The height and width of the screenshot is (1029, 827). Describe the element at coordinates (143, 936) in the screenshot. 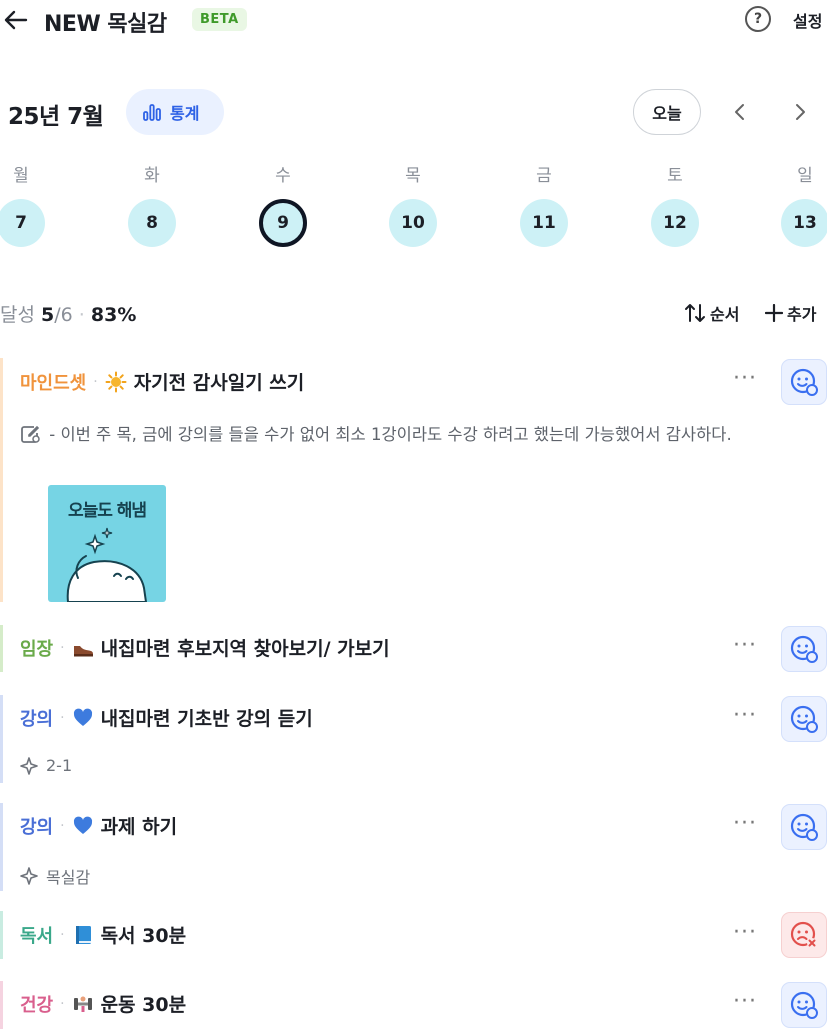

I see `task-title: 독서 30분` at that location.